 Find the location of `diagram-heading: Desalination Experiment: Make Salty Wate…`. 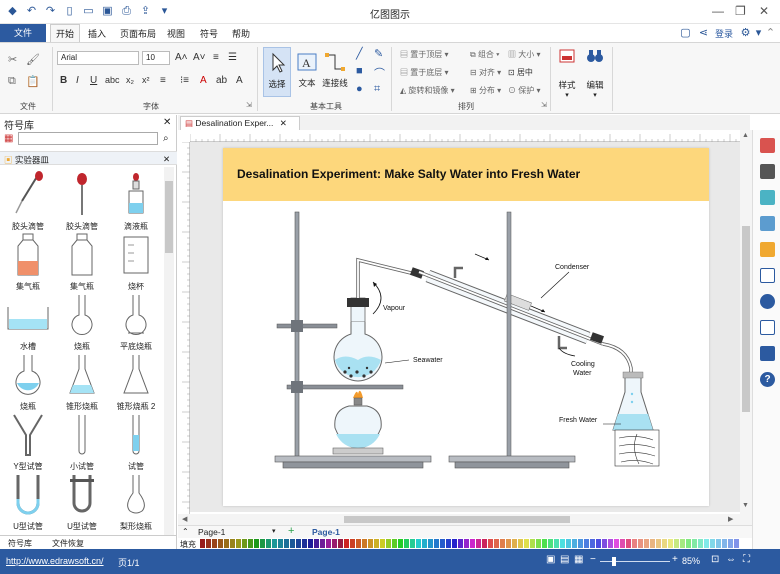

diagram-heading: Desalination Experiment: Make Salty Wate… is located at coordinates (409, 174).